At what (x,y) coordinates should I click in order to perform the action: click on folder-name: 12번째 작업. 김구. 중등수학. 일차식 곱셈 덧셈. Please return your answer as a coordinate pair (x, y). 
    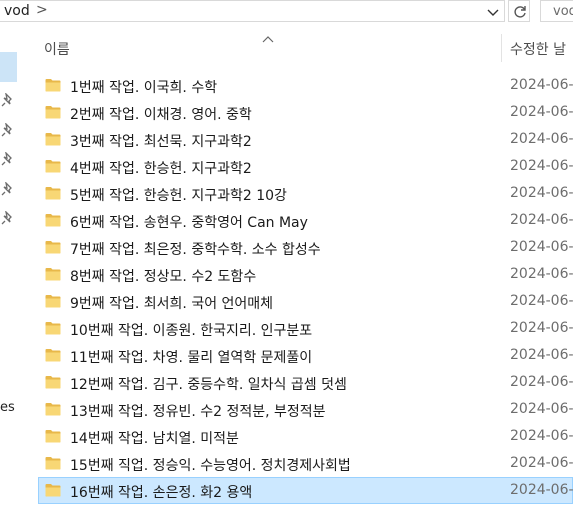
    Looking at the image, I should click on (208, 385).